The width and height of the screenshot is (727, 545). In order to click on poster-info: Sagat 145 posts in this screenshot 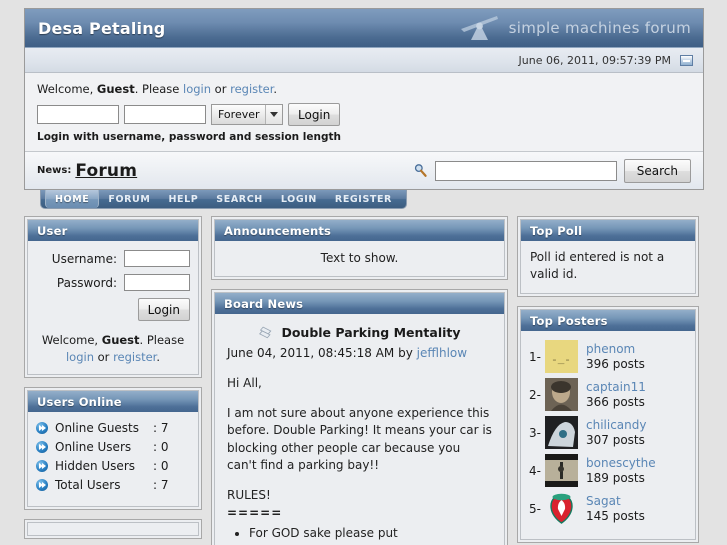, I will do `click(615, 509)`.